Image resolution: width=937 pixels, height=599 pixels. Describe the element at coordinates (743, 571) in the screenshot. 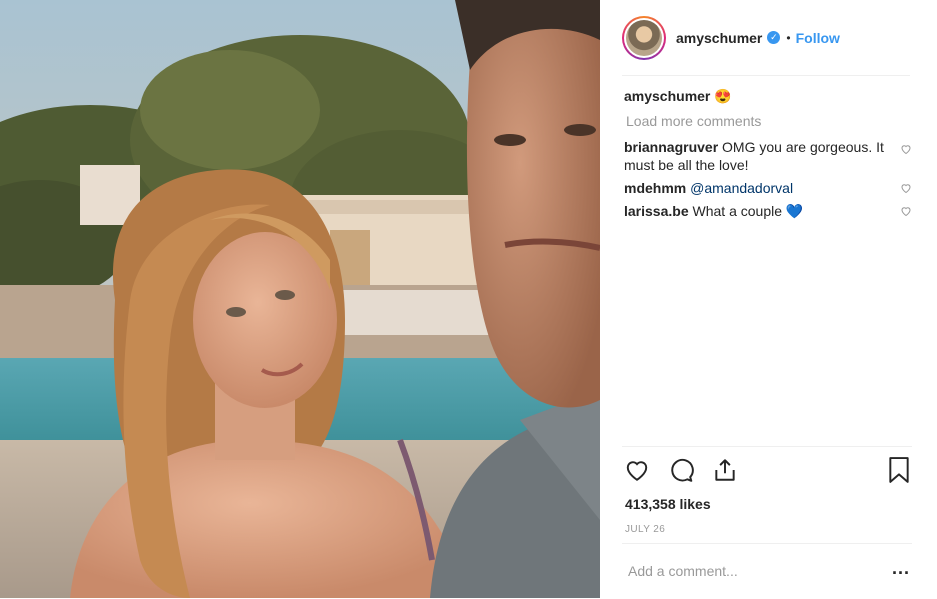

I see `add-comment-input` at that location.